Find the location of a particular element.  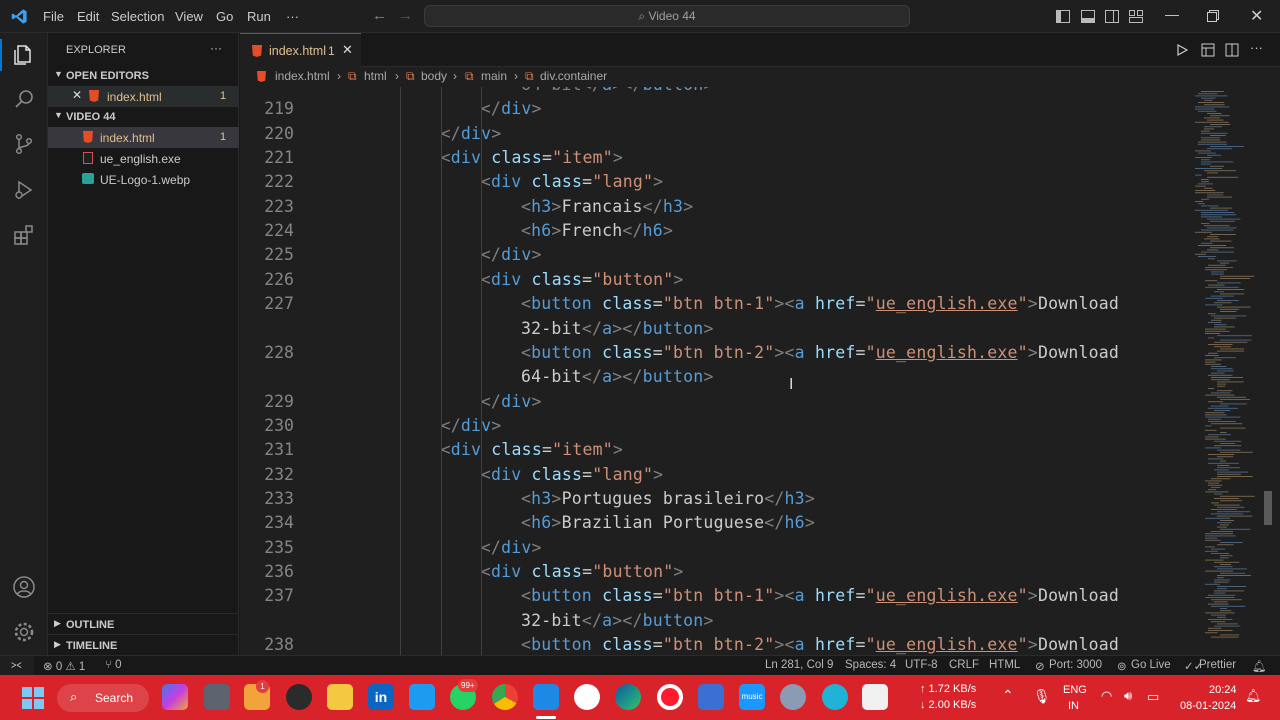

clock-time: 20:24 is located at coordinates (1223, 690).